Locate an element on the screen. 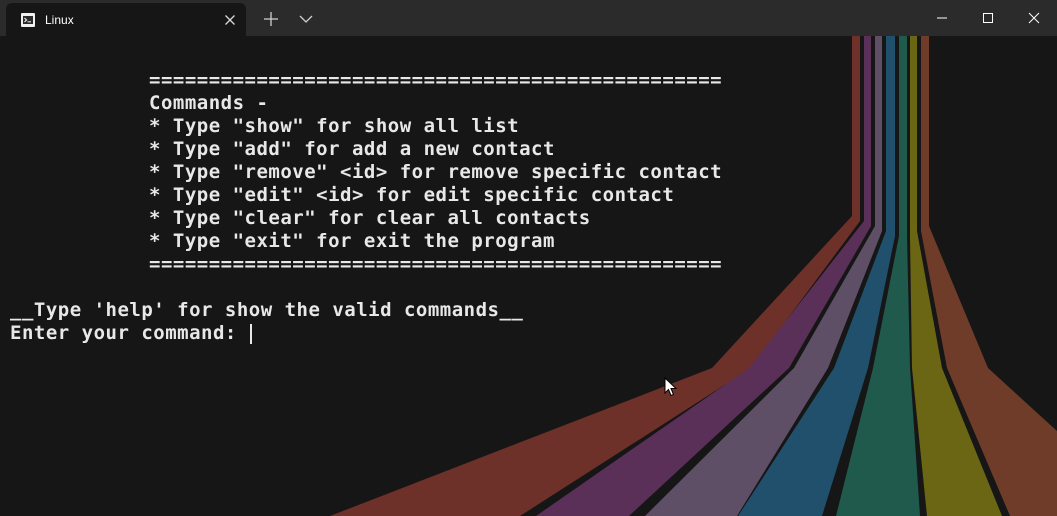  text-cursor is located at coordinates (251, 334).